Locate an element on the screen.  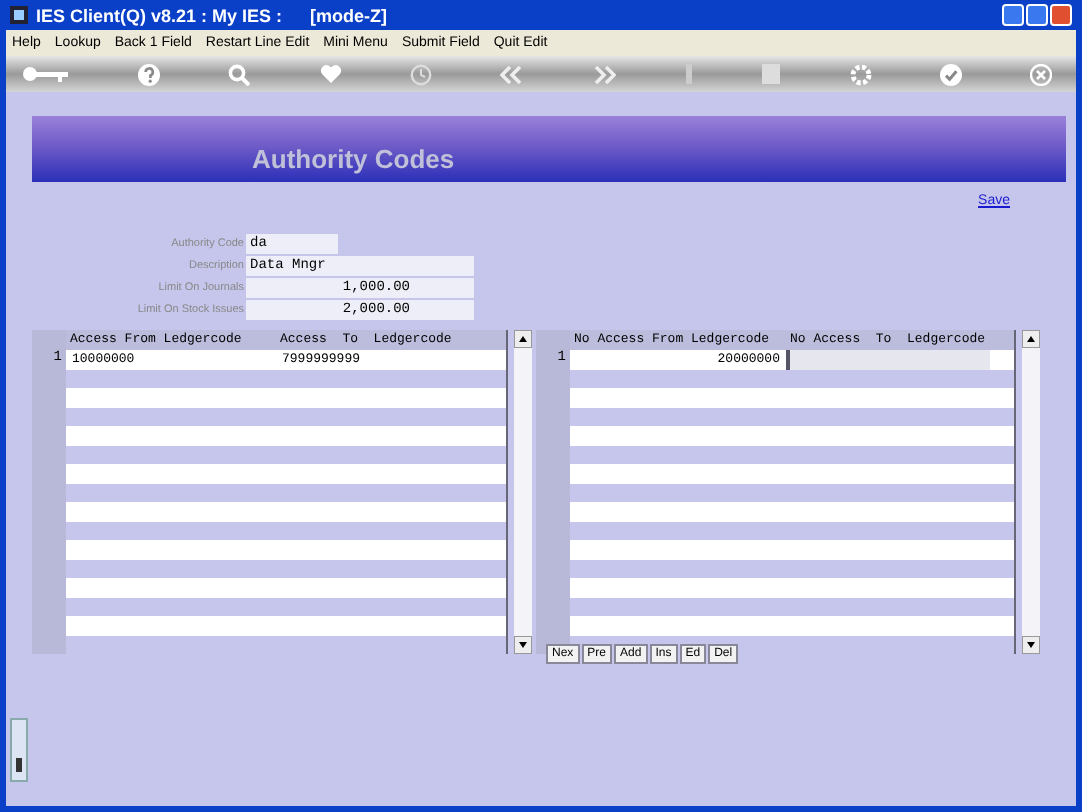
input-field is located at coordinates (888, 359).